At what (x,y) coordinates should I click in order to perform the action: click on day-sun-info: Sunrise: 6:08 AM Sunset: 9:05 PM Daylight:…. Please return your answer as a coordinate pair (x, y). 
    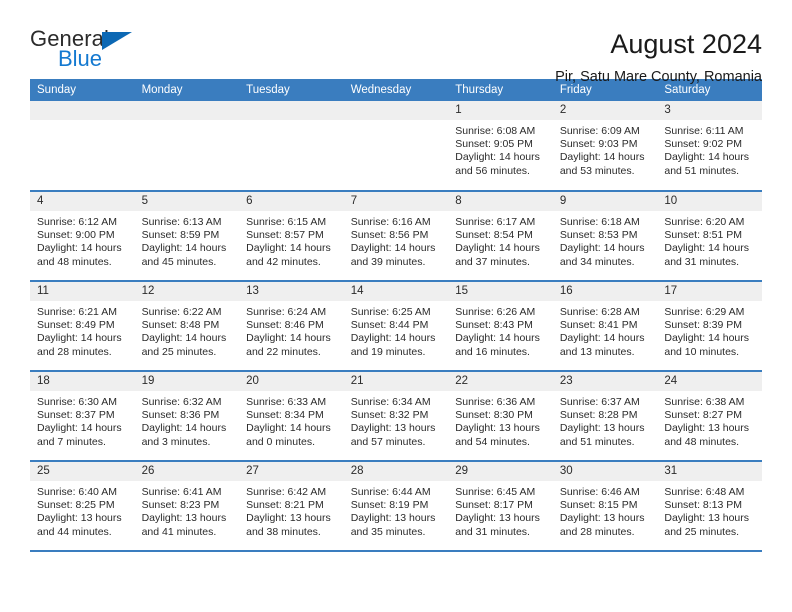
    Looking at the image, I should click on (500, 149).